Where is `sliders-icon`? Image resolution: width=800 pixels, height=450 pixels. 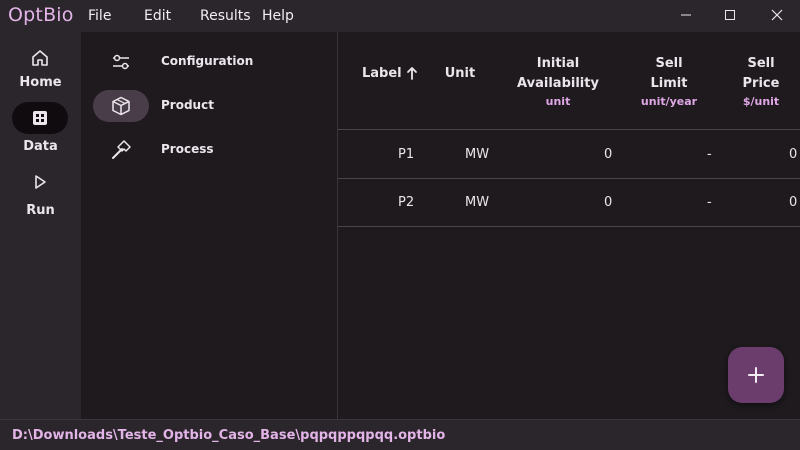
sliders-icon is located at coordinates (121, 62).